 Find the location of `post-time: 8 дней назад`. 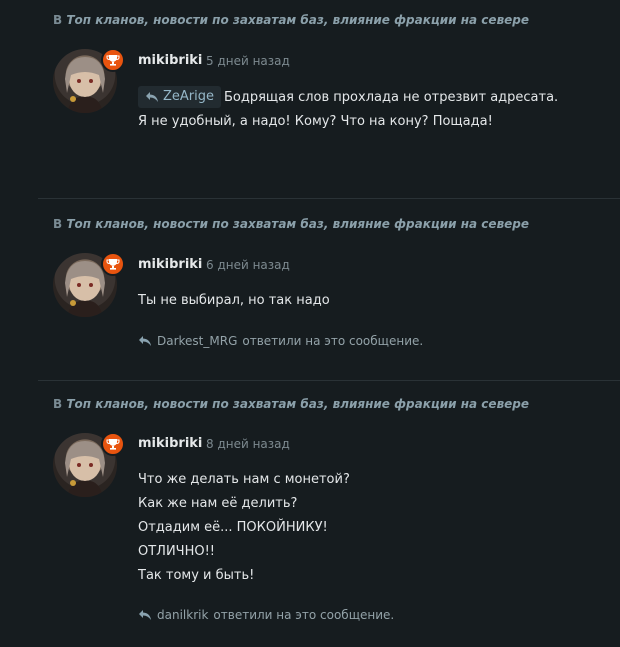

post-time: 8 дней назад is located at coordinates (248, 444).